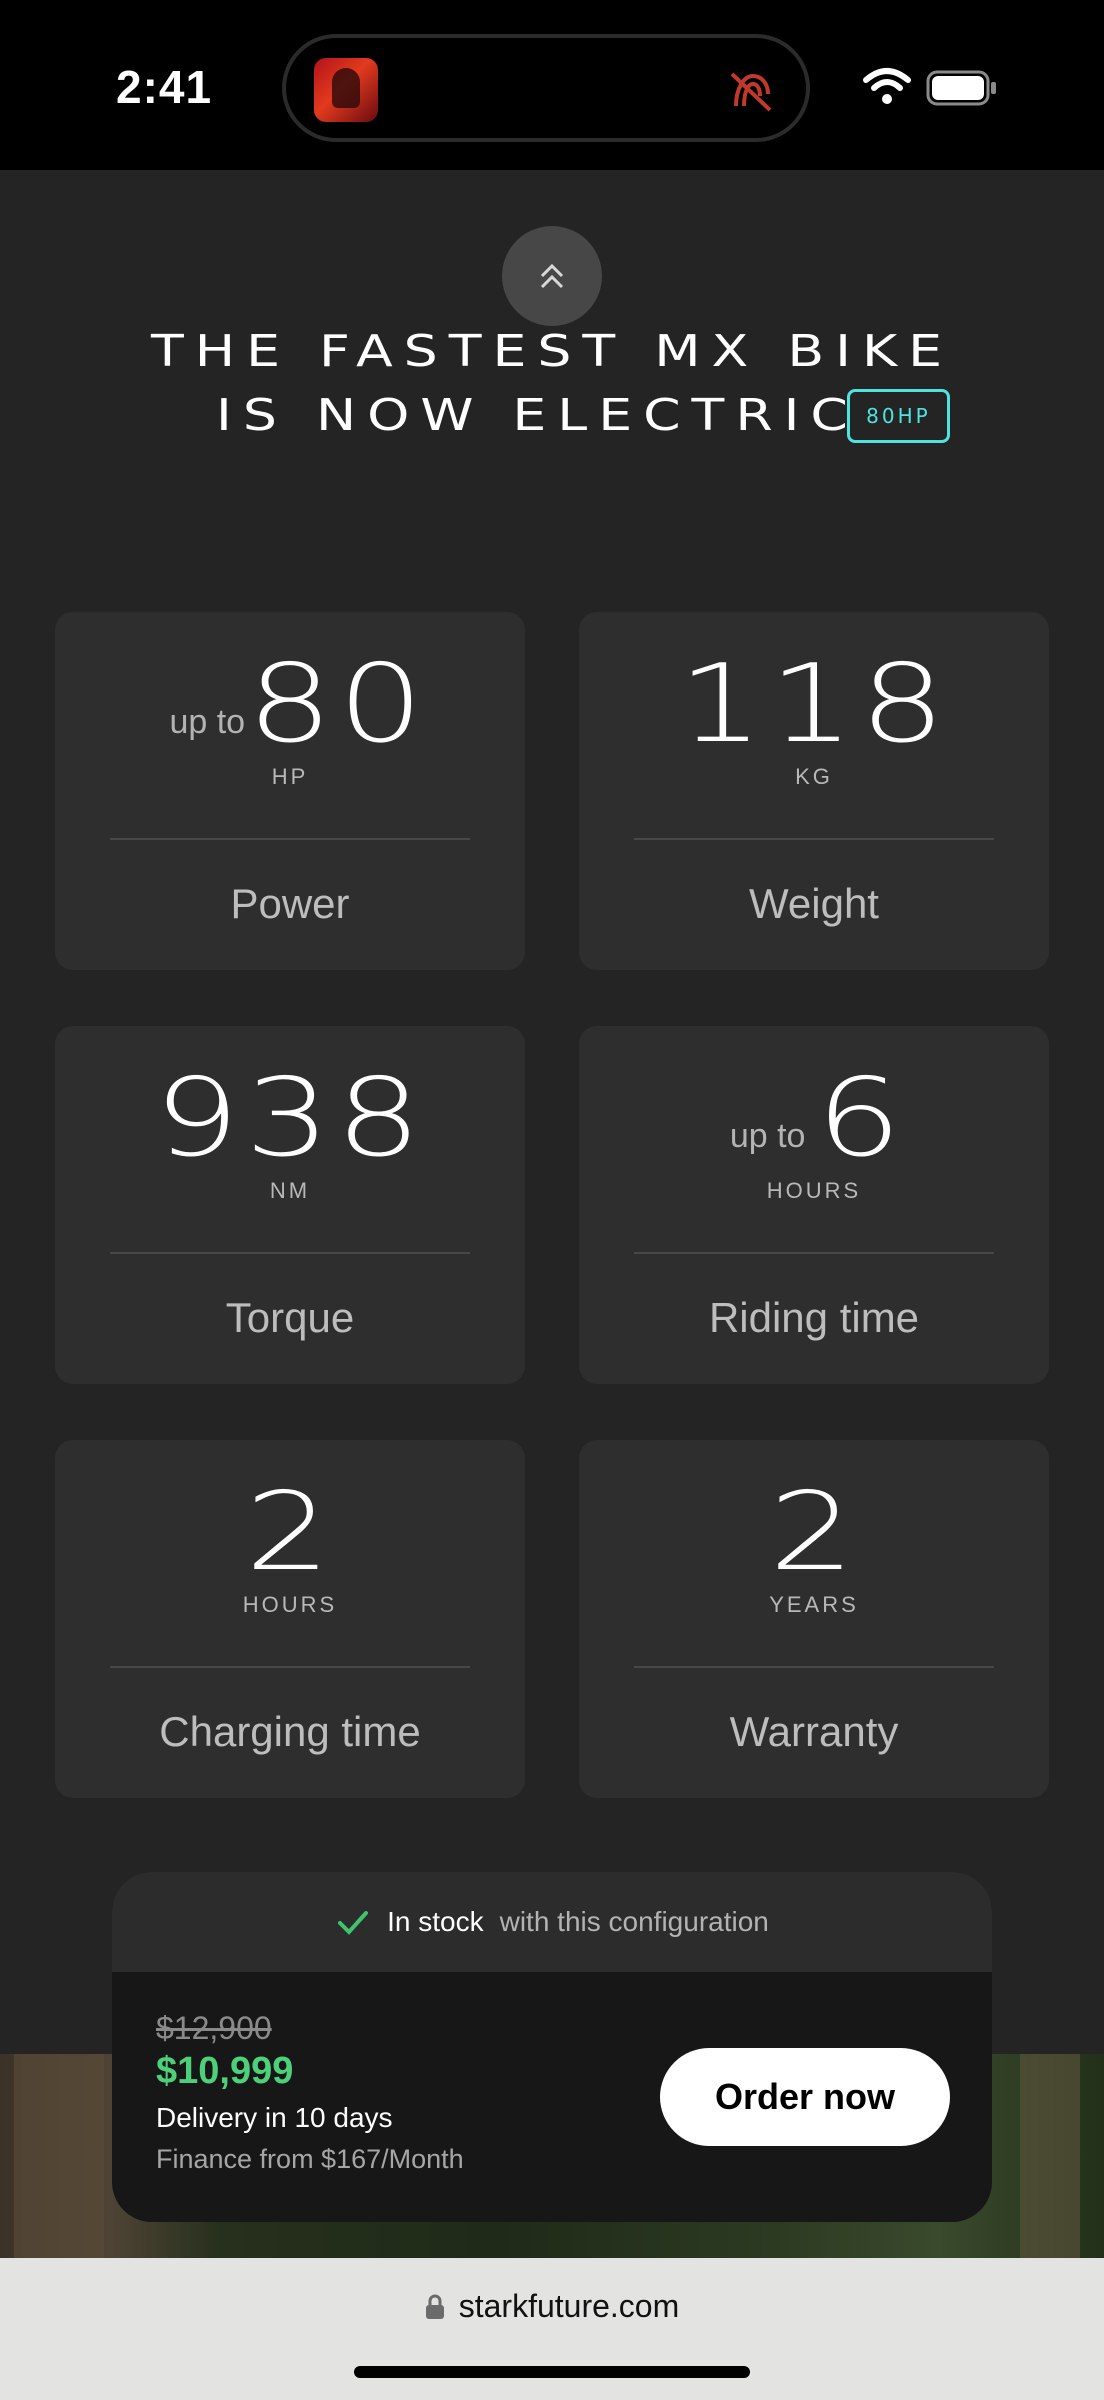 Image resolution: width=1104 pixels, height=2400 pixels. I want to click on spec-label: Charging time, so click(290, 1731).